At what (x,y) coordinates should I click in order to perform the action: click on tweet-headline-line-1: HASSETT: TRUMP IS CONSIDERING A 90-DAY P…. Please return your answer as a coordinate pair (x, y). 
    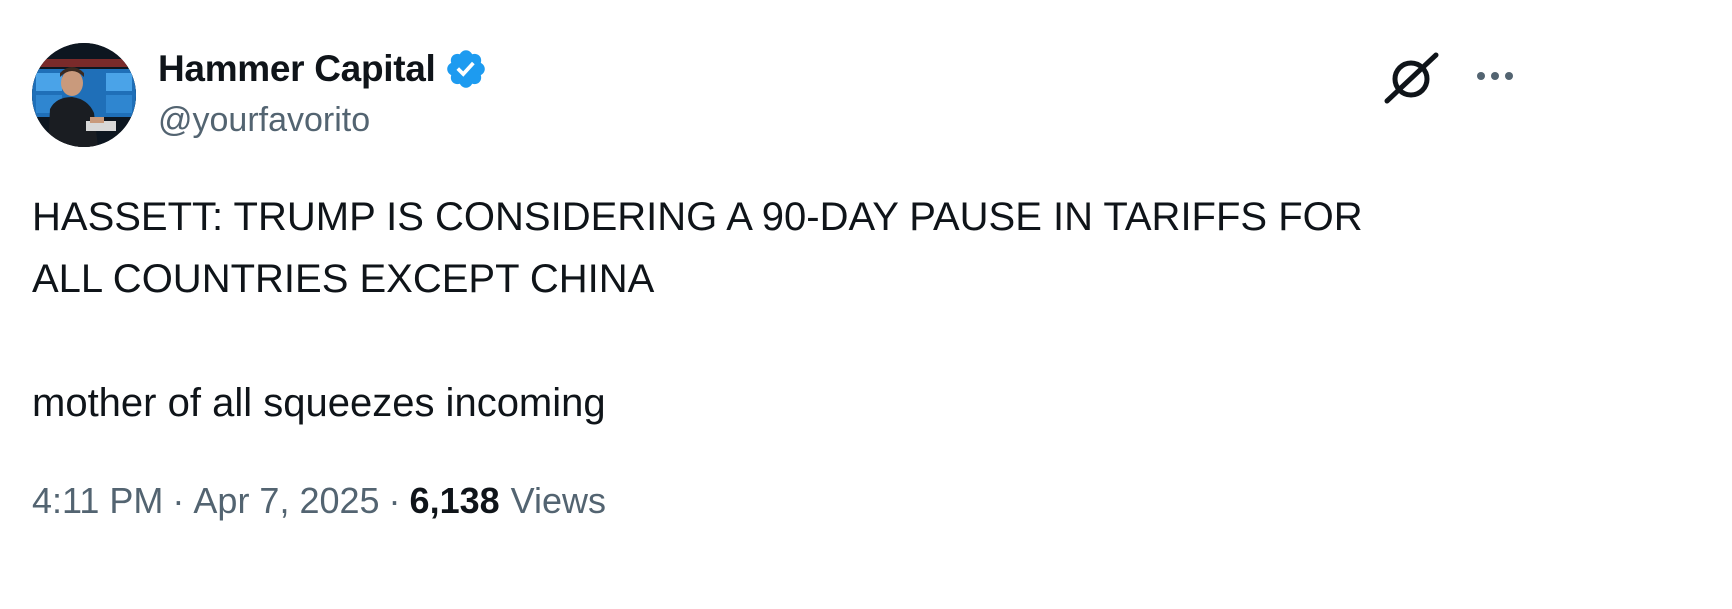
    Looking at the image, I should click on (697, 217).